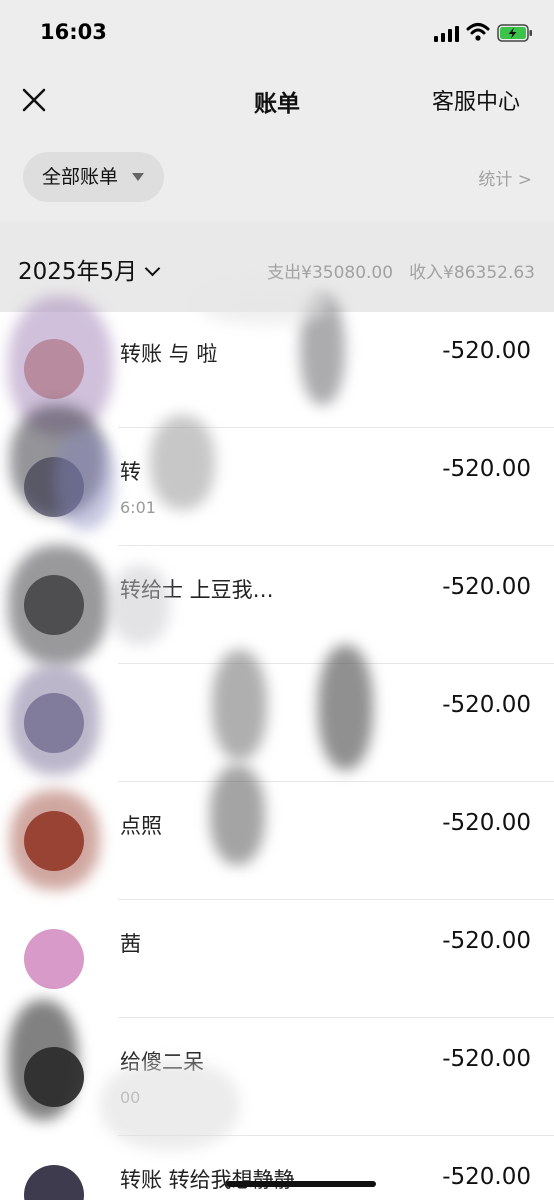 This screenshot has height=1200, width=554. What do you see at coordinates (138, 177) in the screenshot?
I see `caret-down-icon` at bounding box center [138, 177].